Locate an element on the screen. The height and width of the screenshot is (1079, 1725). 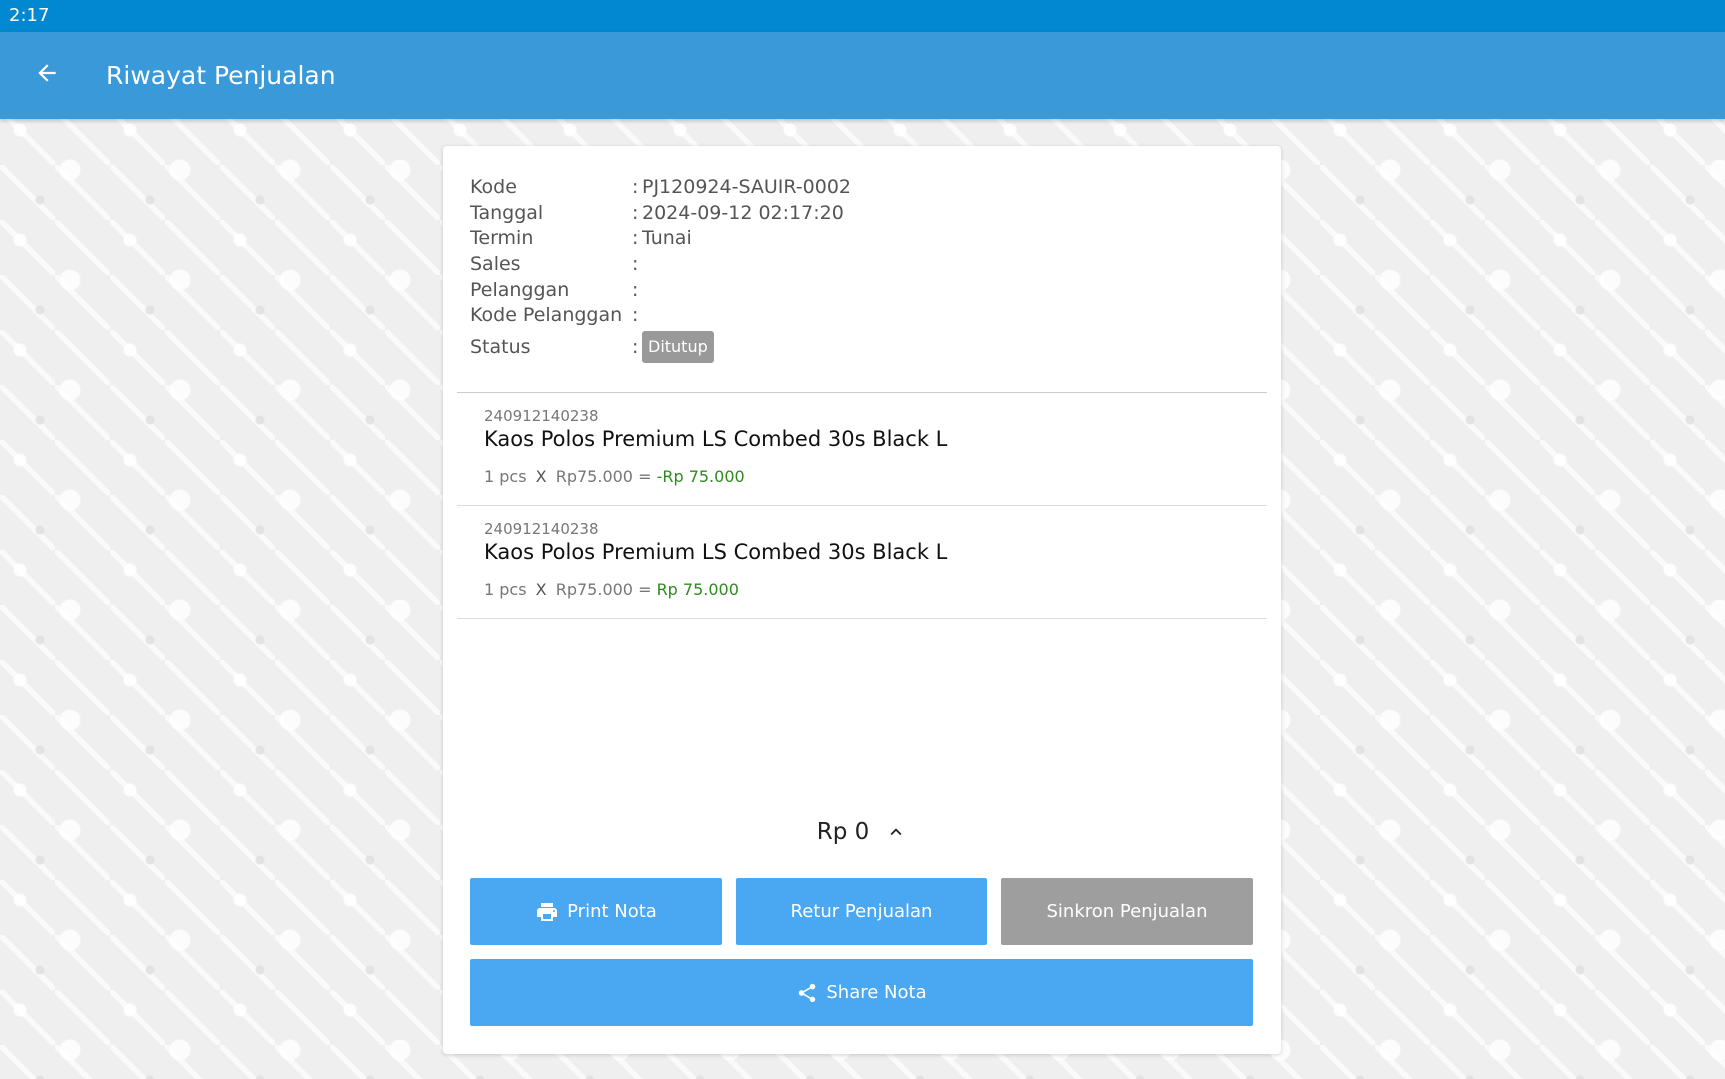
item-amount: Rp 75.000 is located at coordinates (697, 589).